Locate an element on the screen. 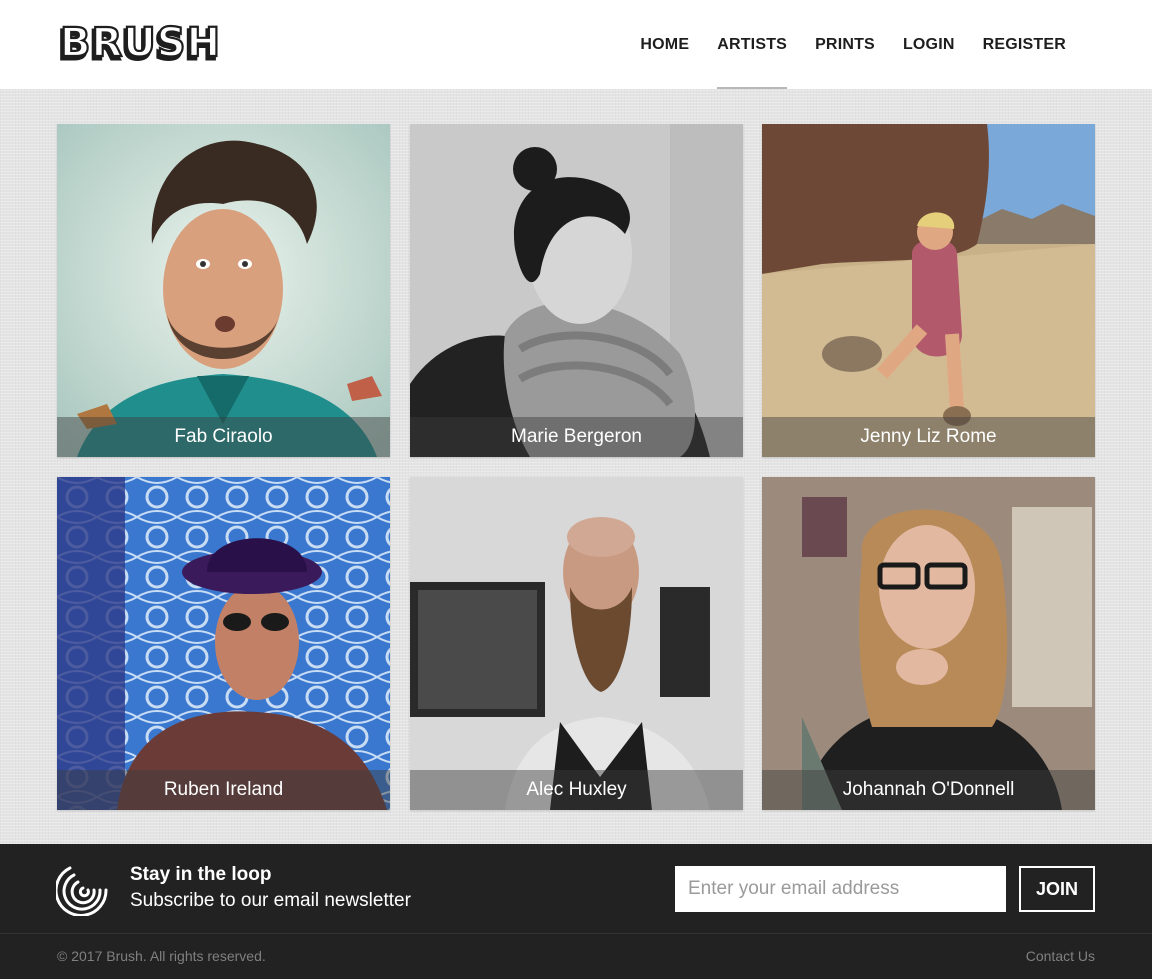 The height and width of the screenshot is (979, 1152). nav-home: HOME is located at coordinates (664, 44).